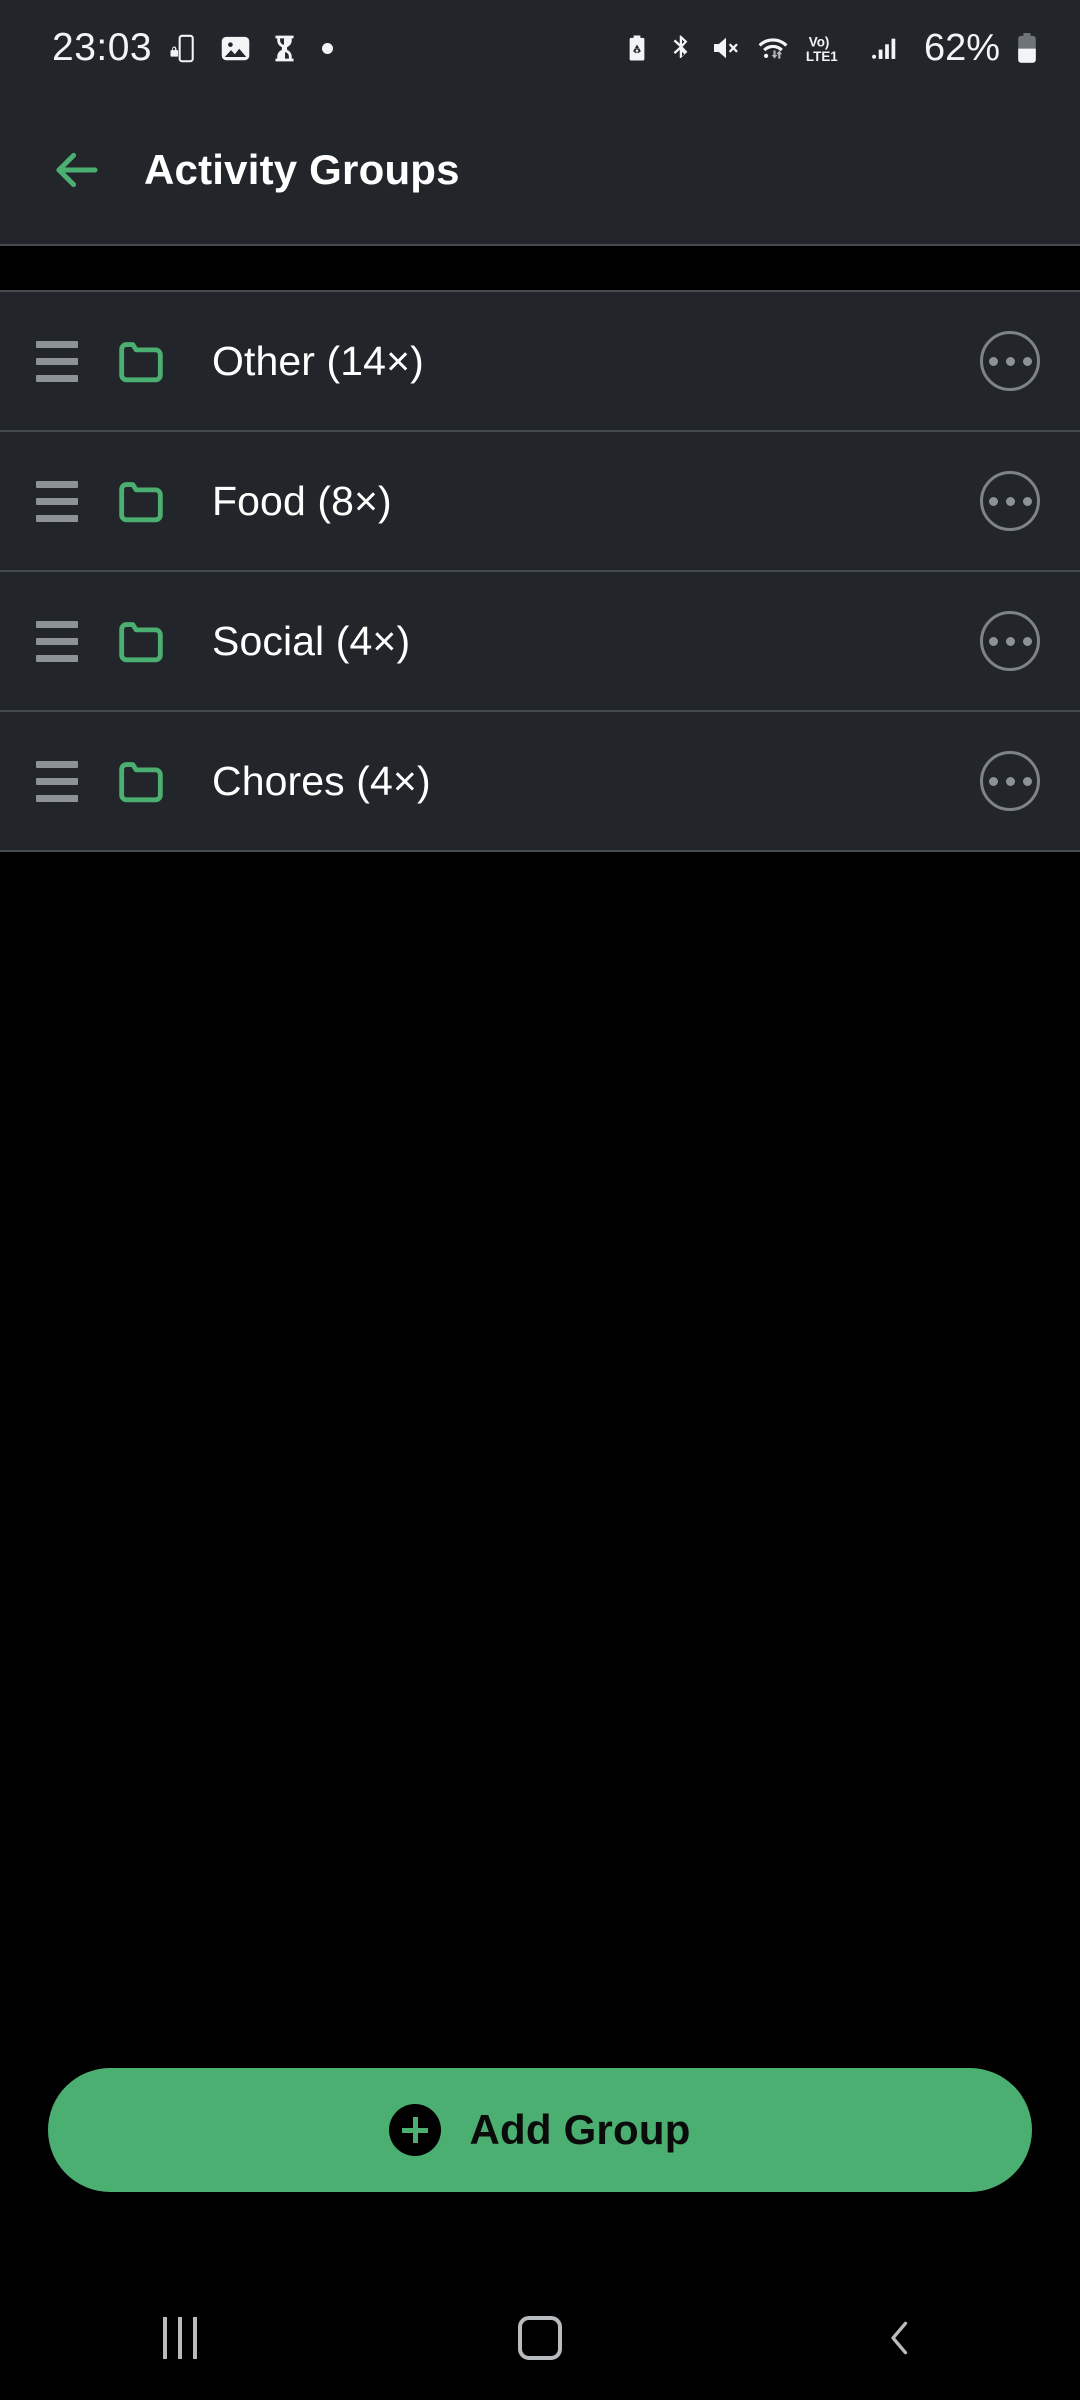 The image size is (1080, 2400). What do you see at coordinates (318, 360) in the screenshot?
I see `group-name-label: Other (14×)` at bounding box center [318, 360].